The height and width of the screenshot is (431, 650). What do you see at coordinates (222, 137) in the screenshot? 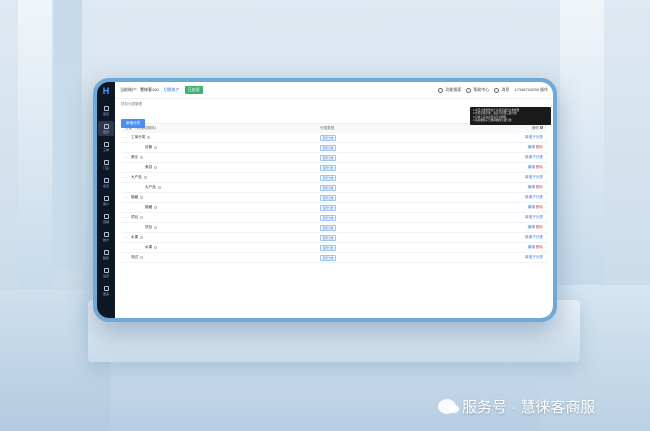
I see `category-name-cell: − 工单分类` at bounding box center [222, 137].